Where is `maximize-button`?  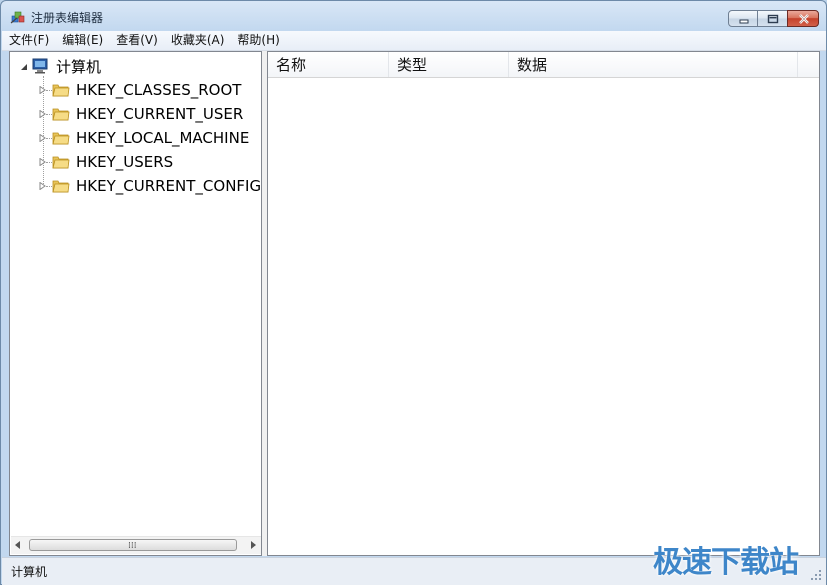
maximize-button is located at coordinates (772, 18).